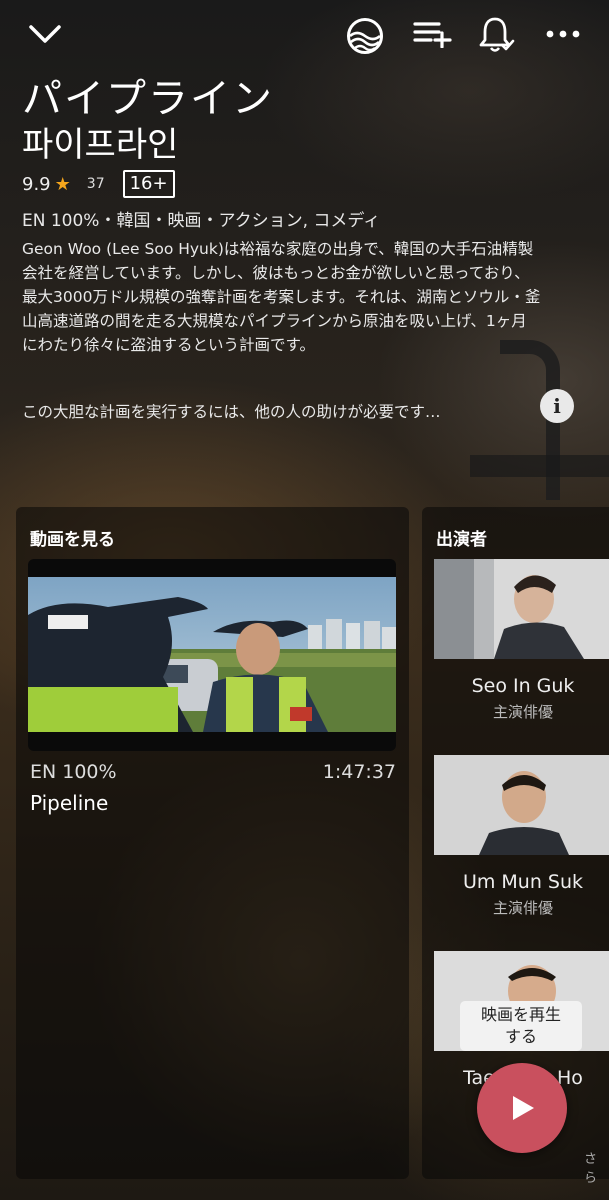  I want to click on rating-row: 9.9 ★ 37 16+, so click(98, 184).